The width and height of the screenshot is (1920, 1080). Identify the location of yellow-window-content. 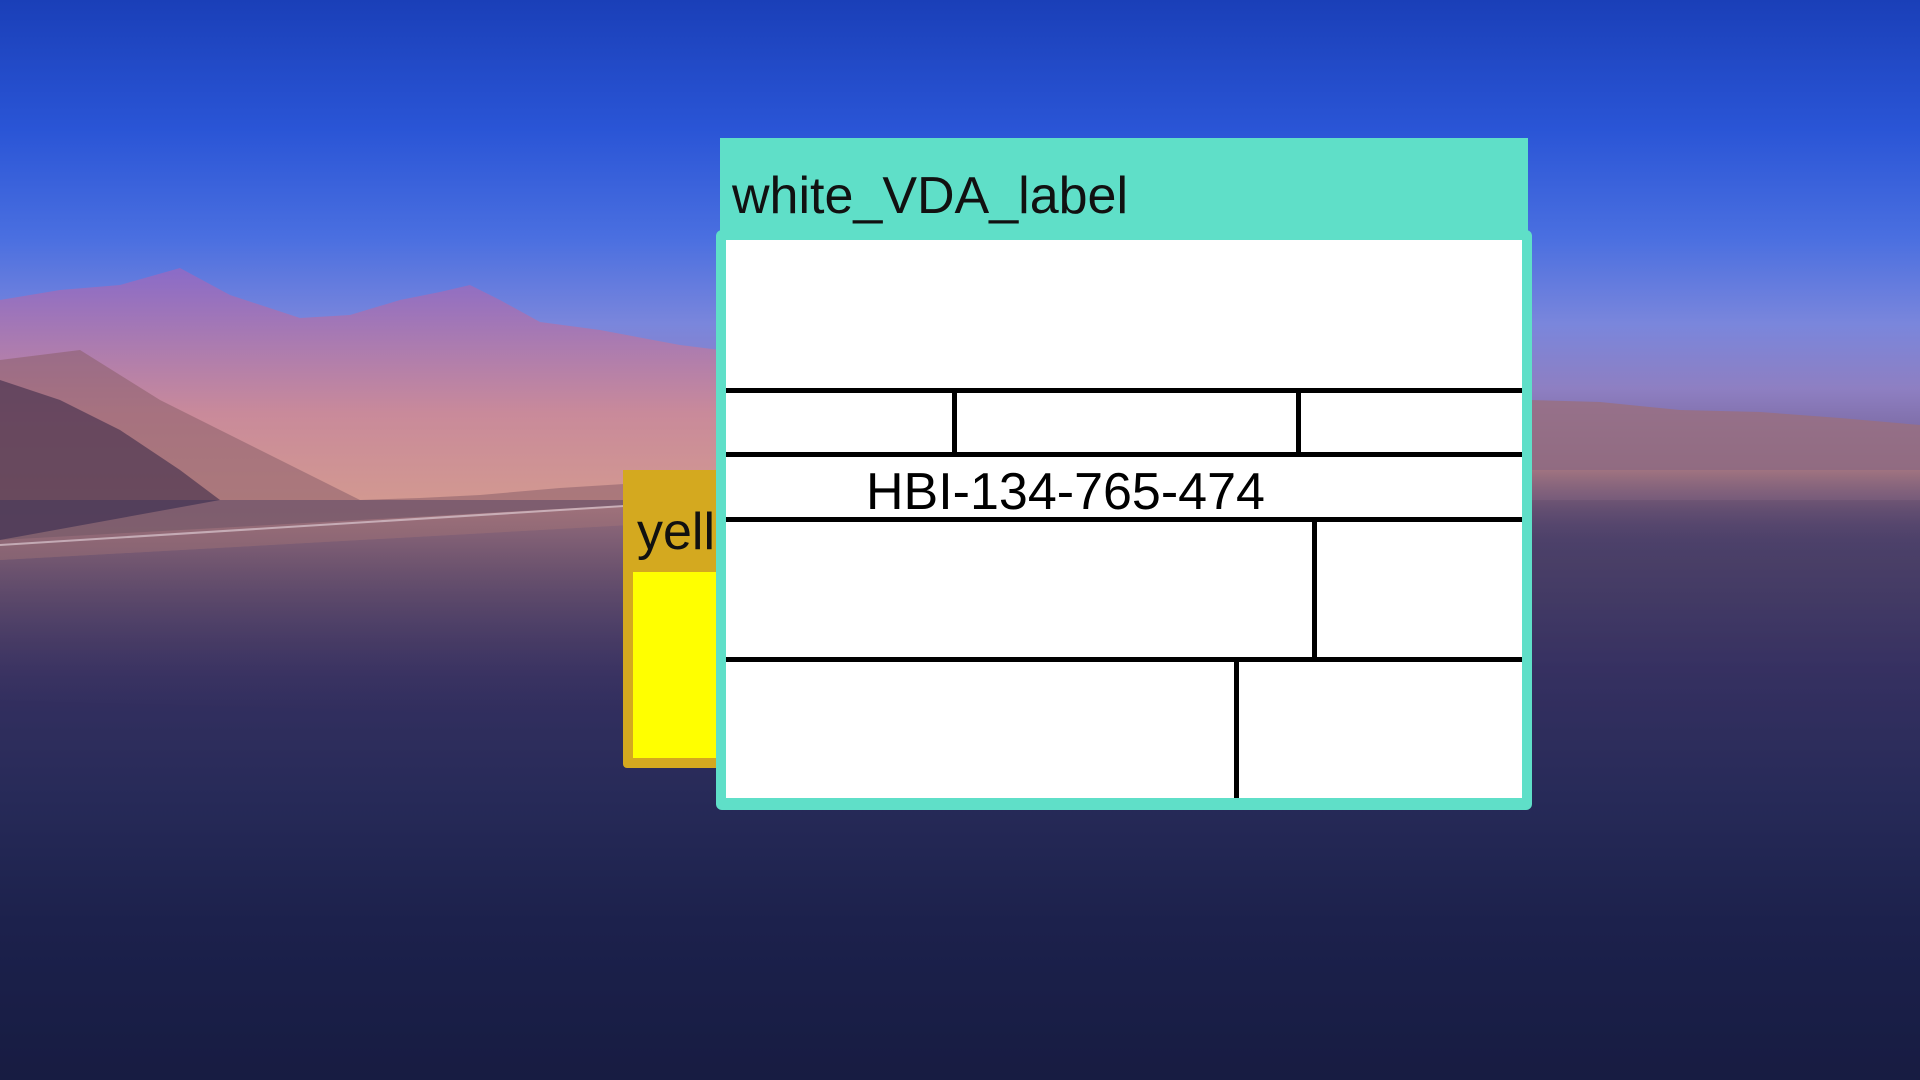
(681, 665).